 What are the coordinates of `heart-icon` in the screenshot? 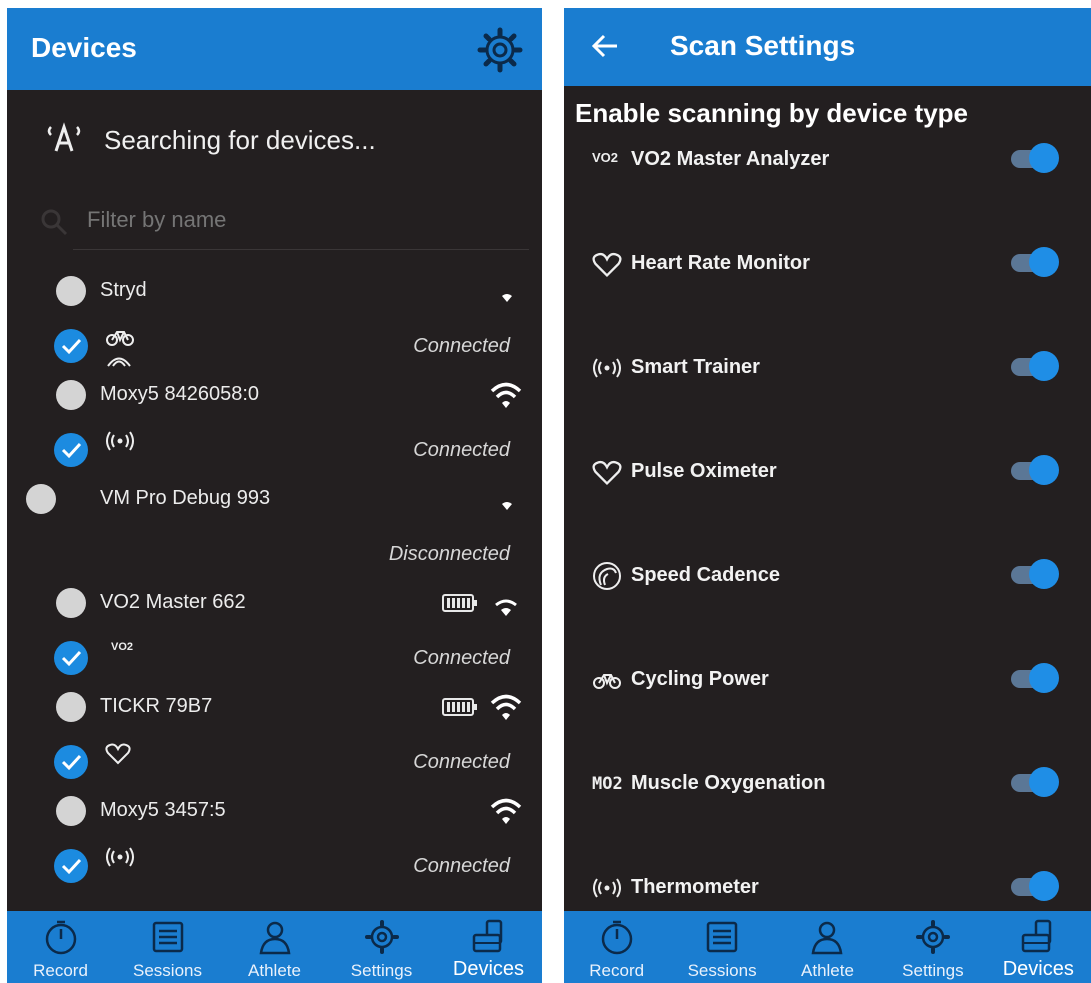 It's located at (118, 754).